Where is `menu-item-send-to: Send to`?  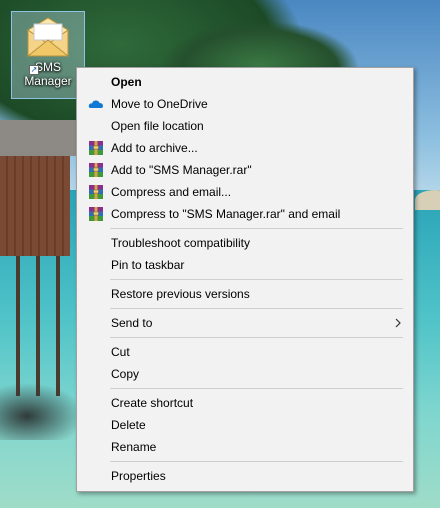 menu-item-send-to: Send to is located at coordinates (245, 323).